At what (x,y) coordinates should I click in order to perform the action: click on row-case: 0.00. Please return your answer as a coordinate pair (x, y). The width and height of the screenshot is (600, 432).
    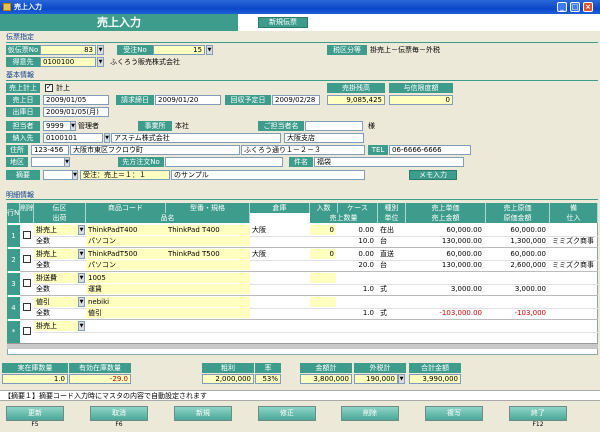
    Looking at the image, I should click on (357, 254).